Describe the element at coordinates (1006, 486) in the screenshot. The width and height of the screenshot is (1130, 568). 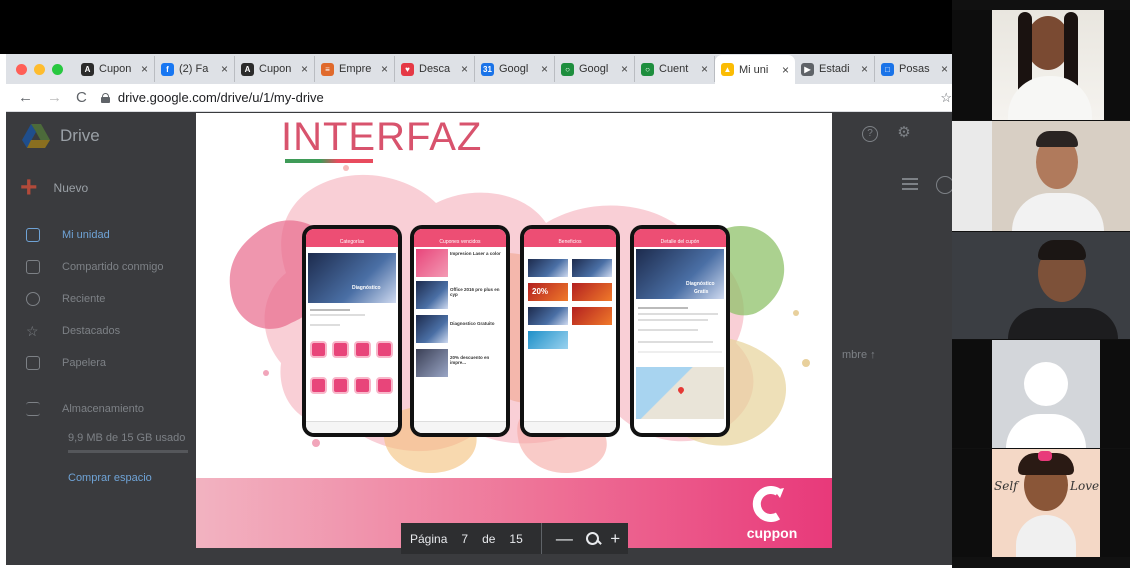
I see `self-text: Self` at that location.